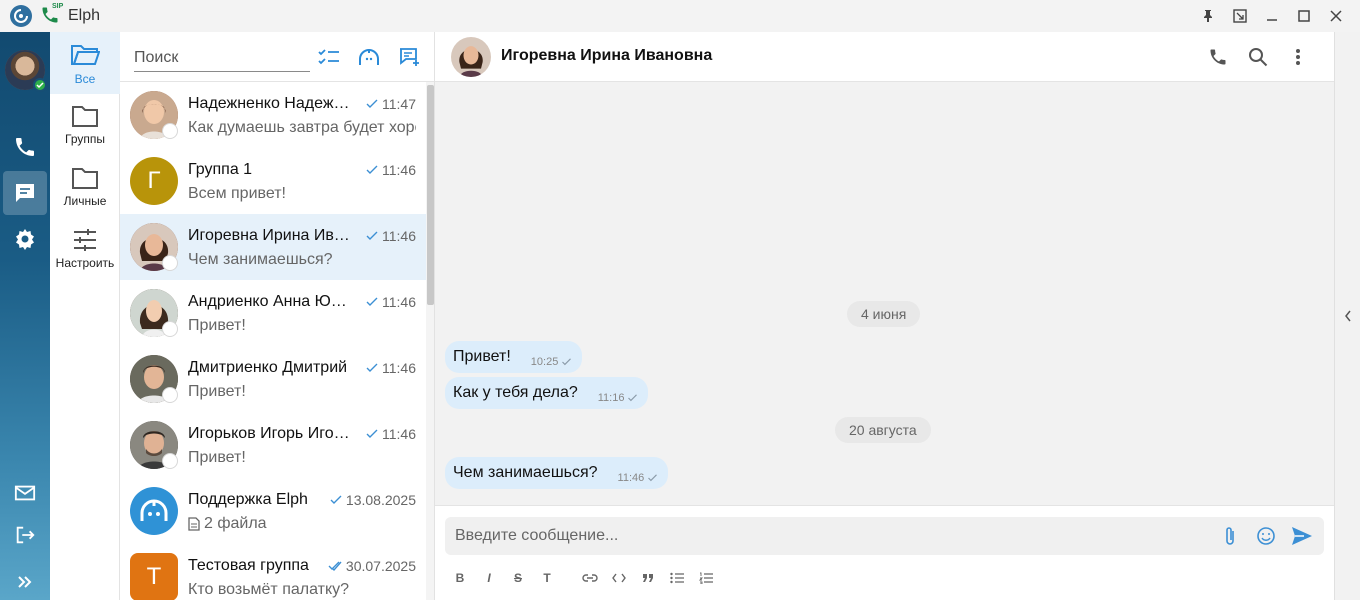 This screenshot has width=1360, height=600. I want to click on minimize-button, so click(1272, 16).